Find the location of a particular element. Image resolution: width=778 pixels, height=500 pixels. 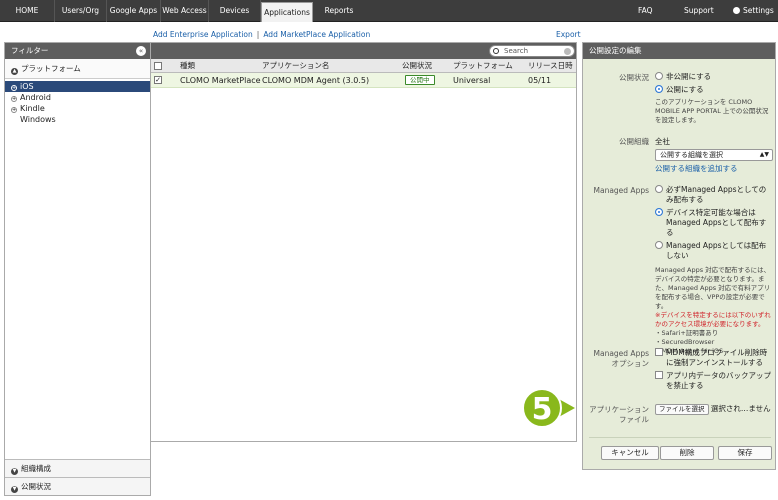

search-icon is located at coordinates (496, 51).